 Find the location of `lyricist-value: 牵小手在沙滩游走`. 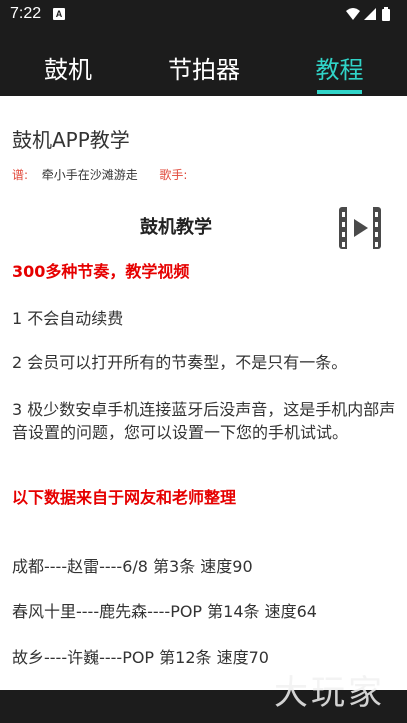

lyricist-value: 牵小手在沙滩游走 is located at coordinates (89, 175).